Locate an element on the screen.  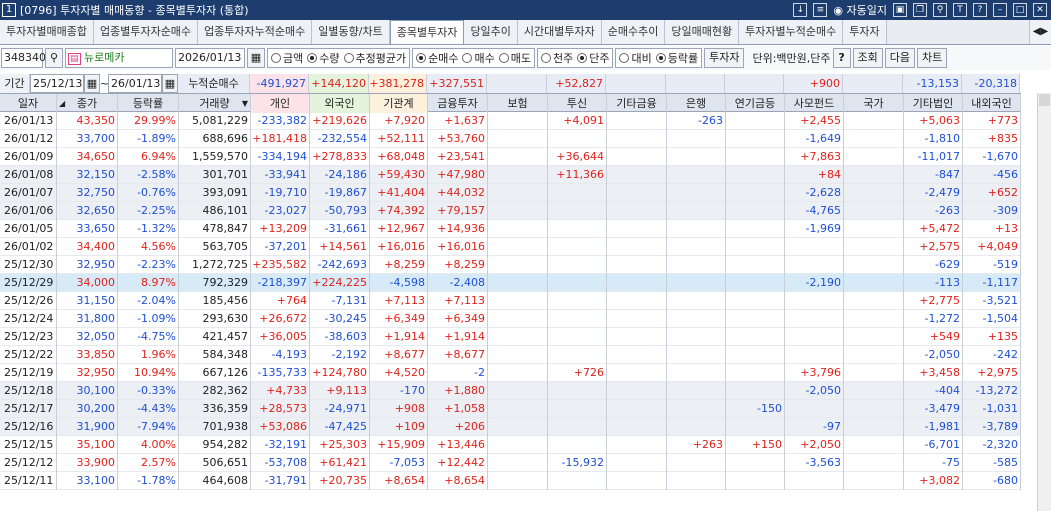
tab-6: 시간대별투자자 is located at coordinates (559, 32).